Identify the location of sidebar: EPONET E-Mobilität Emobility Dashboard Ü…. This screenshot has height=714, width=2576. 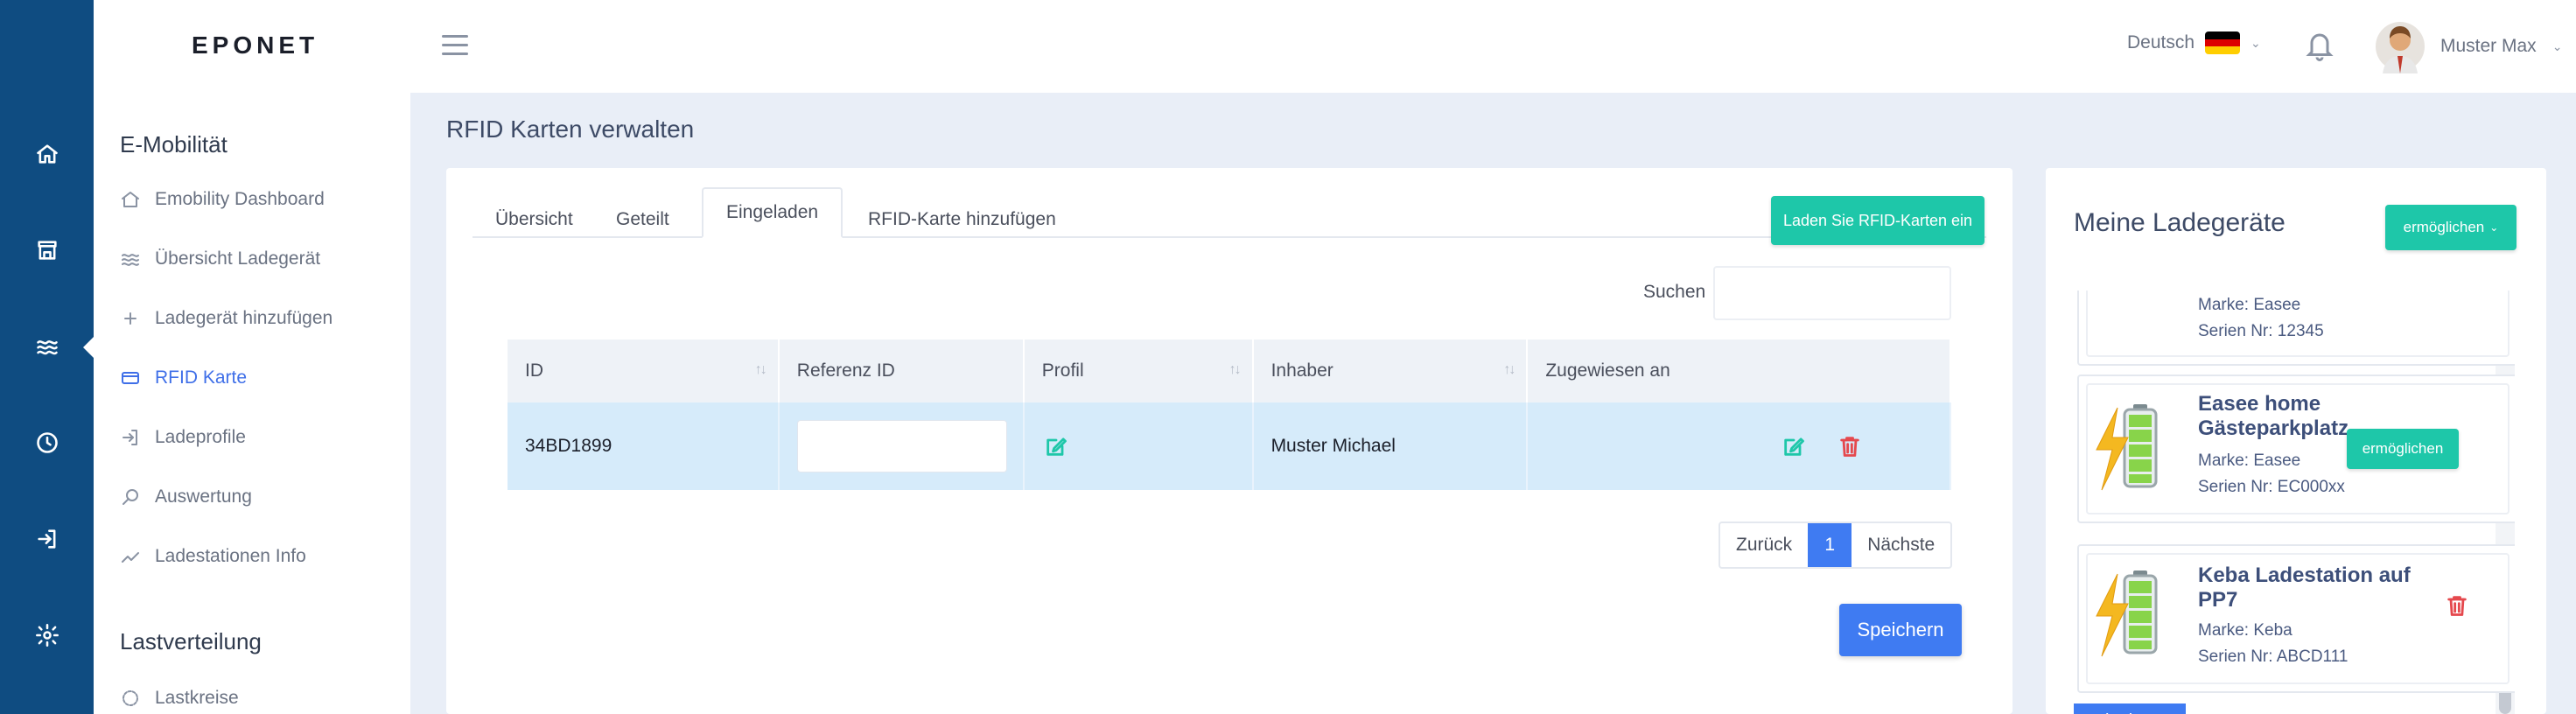
(252, 357).